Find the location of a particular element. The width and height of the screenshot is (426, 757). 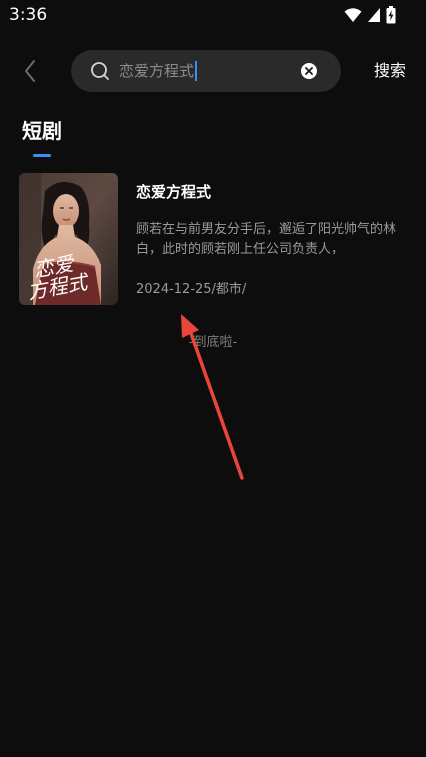

search-submit-button: 搜索 is located at coordinates (390, 71).